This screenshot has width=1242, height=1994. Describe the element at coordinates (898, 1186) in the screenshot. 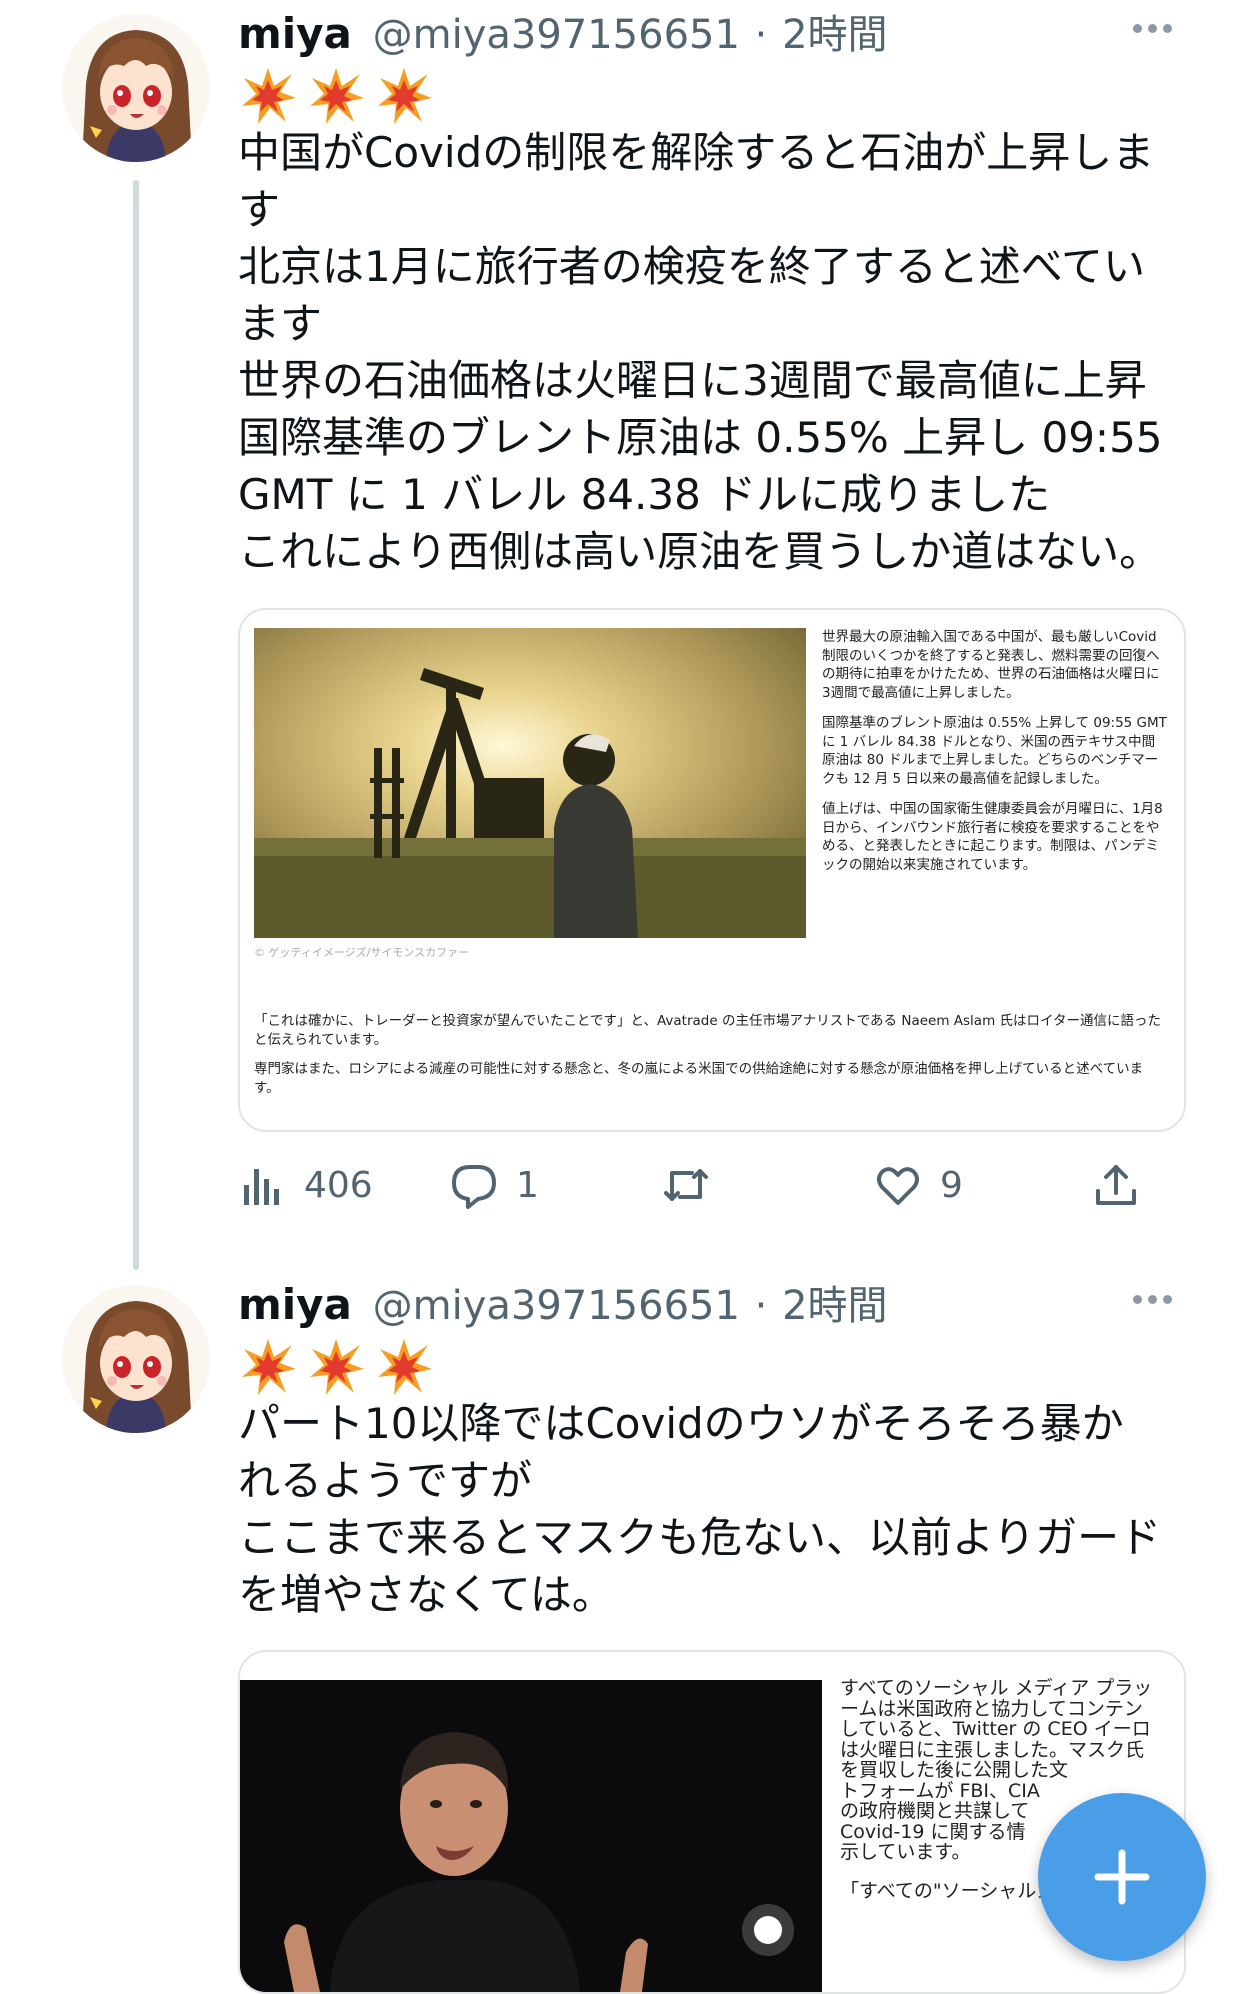

I see `heart-icon` at that location.